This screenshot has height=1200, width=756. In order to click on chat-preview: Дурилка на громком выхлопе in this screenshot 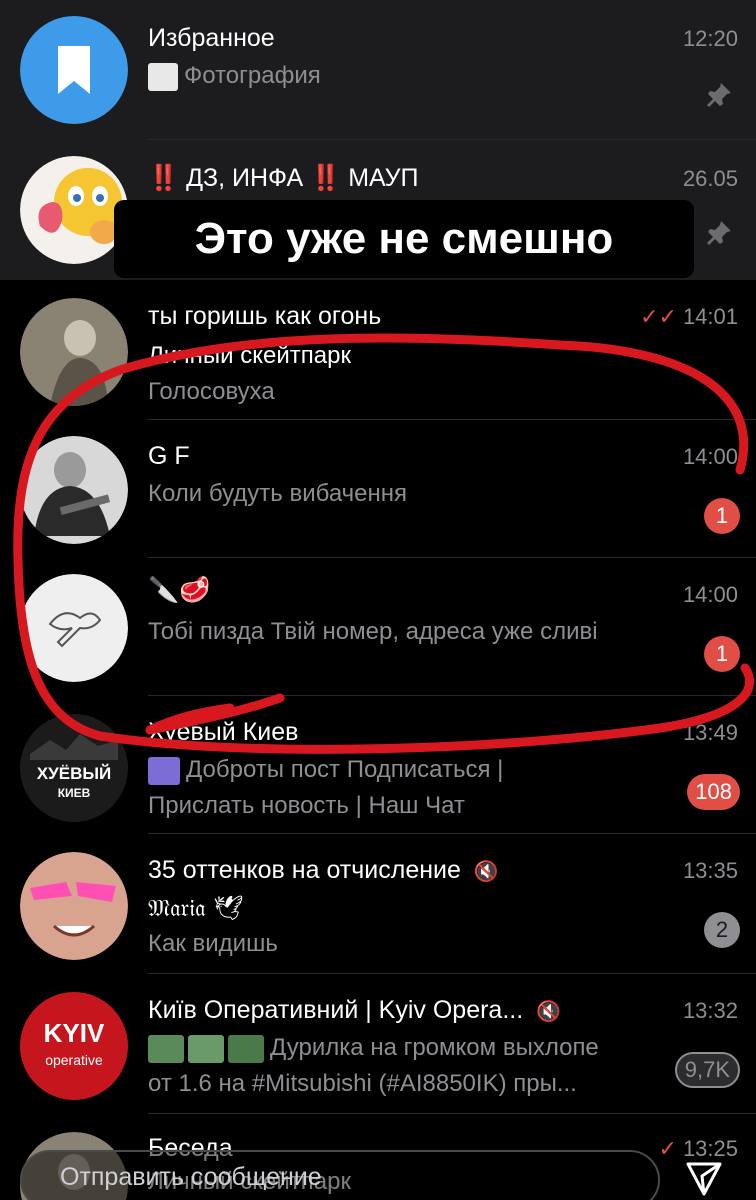, I will do `click(373, 1048)`.